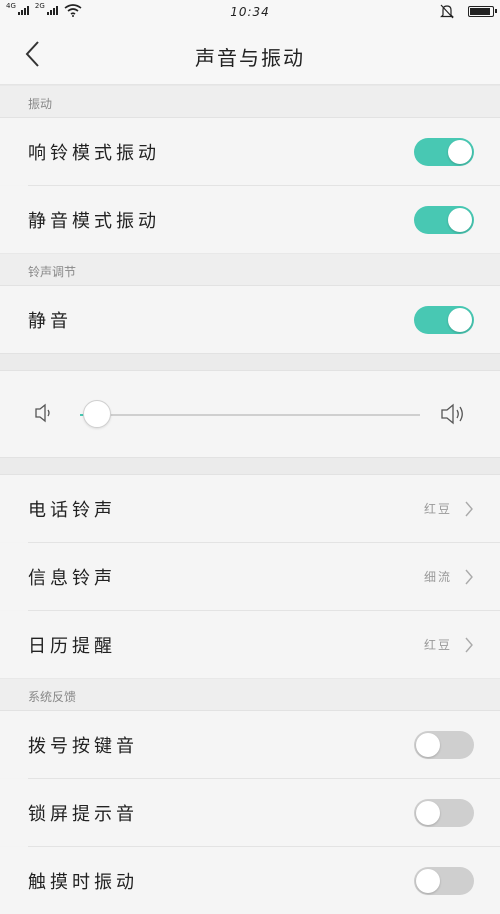  Describe the element at coordinates (250, 58) in the screenshot. I see `page-title: 声音与振动` at that location.